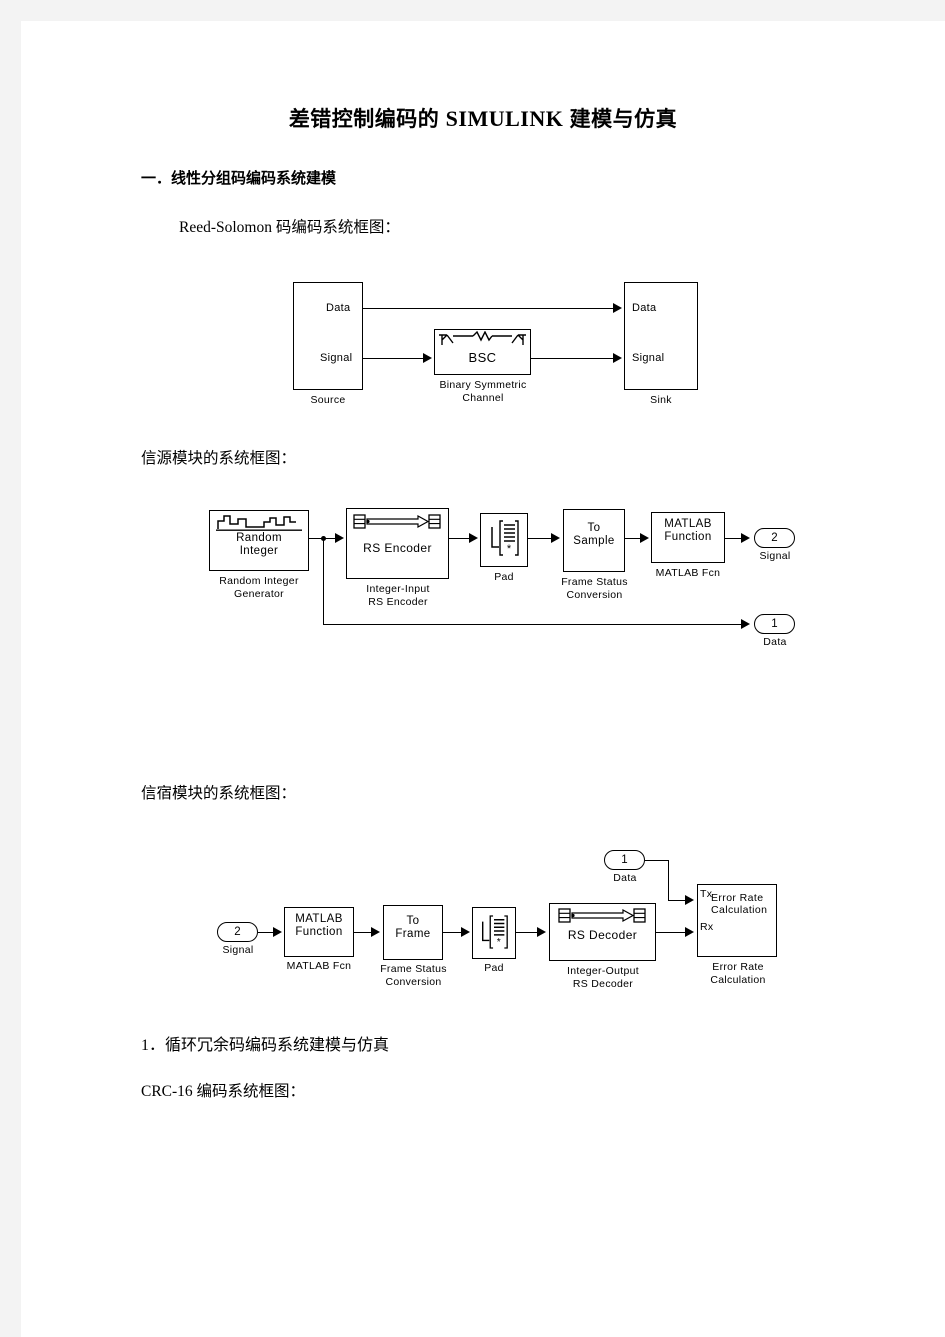 Image resolution: width=945 pixels, height=1337 pixels. What do you see at coordinates (745, 537) in the screenshot?
I see `arrow-signal-outport` at bounding box center [745, 537].